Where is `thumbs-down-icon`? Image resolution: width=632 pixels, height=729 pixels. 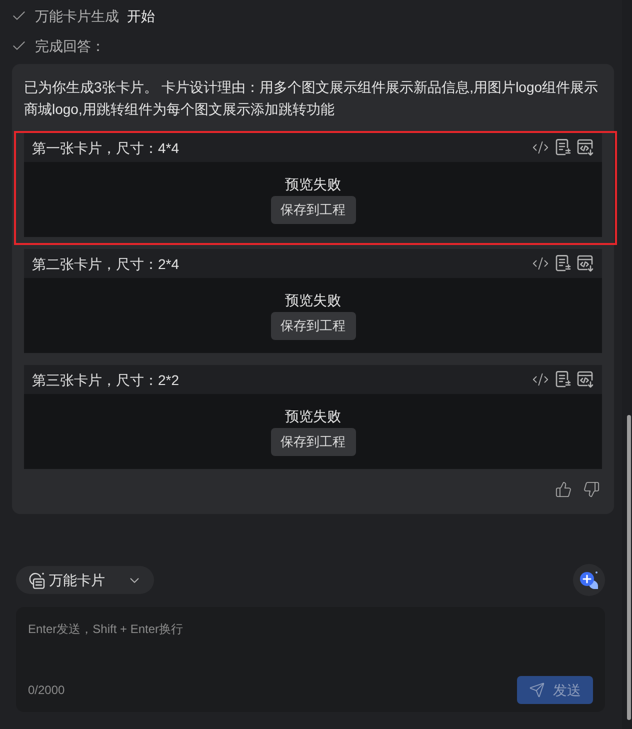 thumbs-down-icon is located at coordinates (591, 489).